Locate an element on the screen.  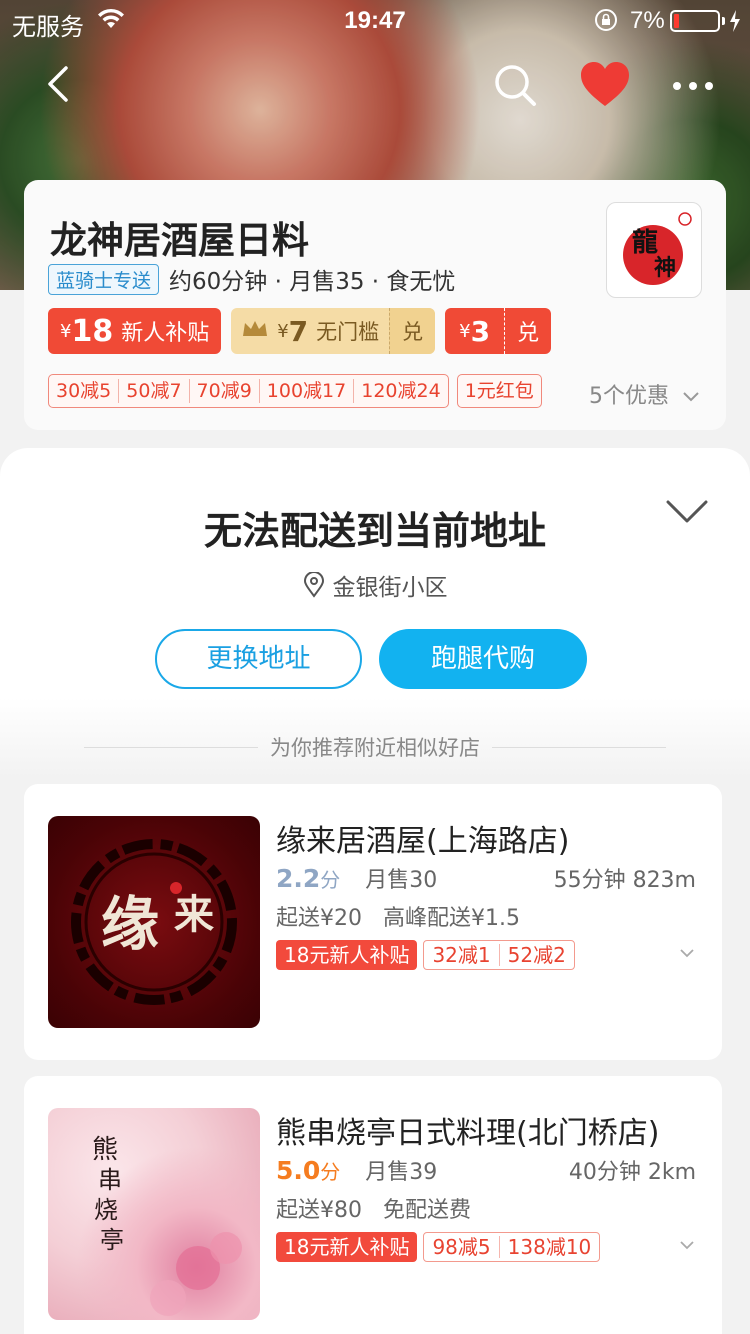
shop-thumbnail: 缘 来 is located at coordinates (154, 922).